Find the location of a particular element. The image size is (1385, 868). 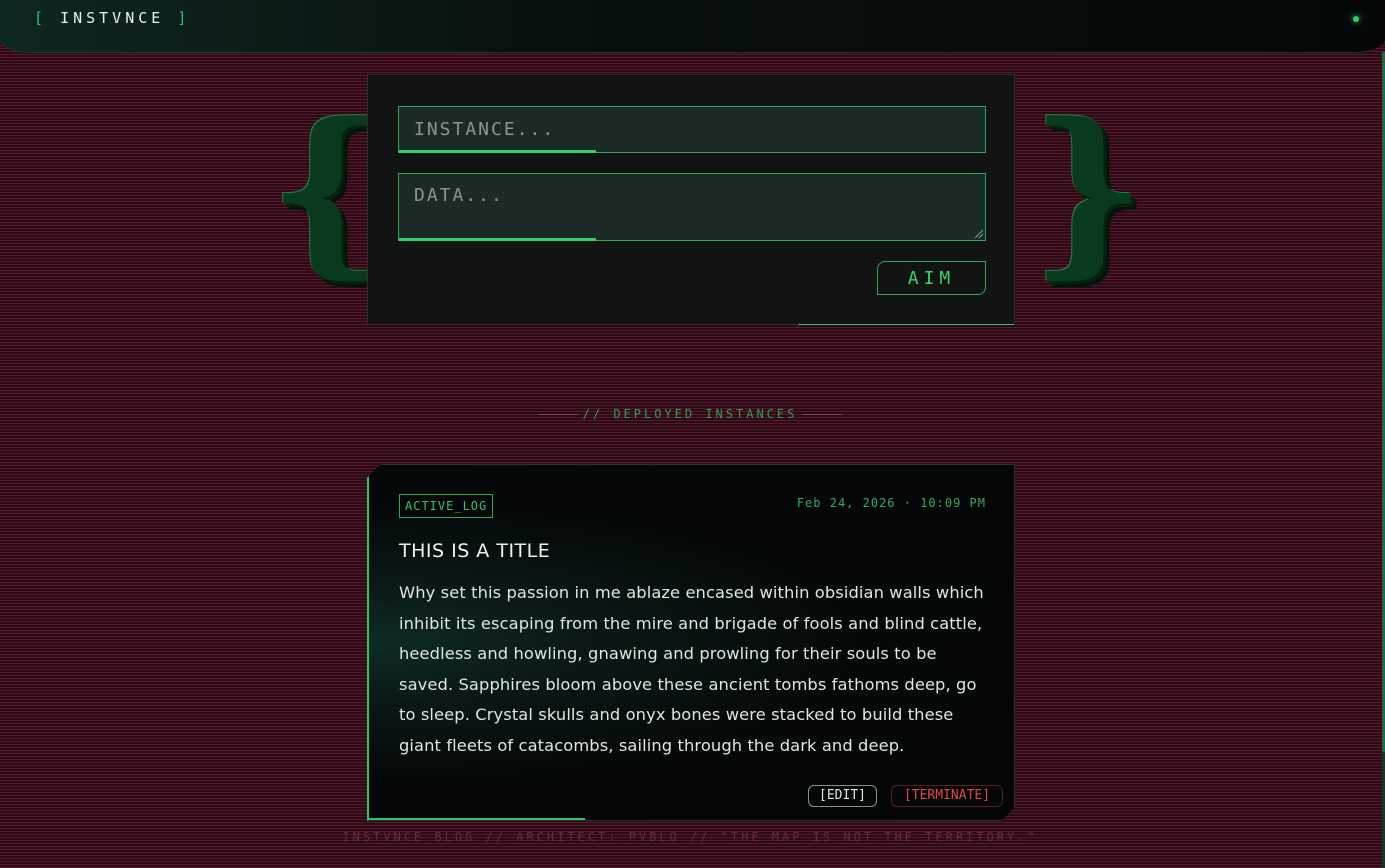

panel-accent-line is located at coordinates (906, 324).